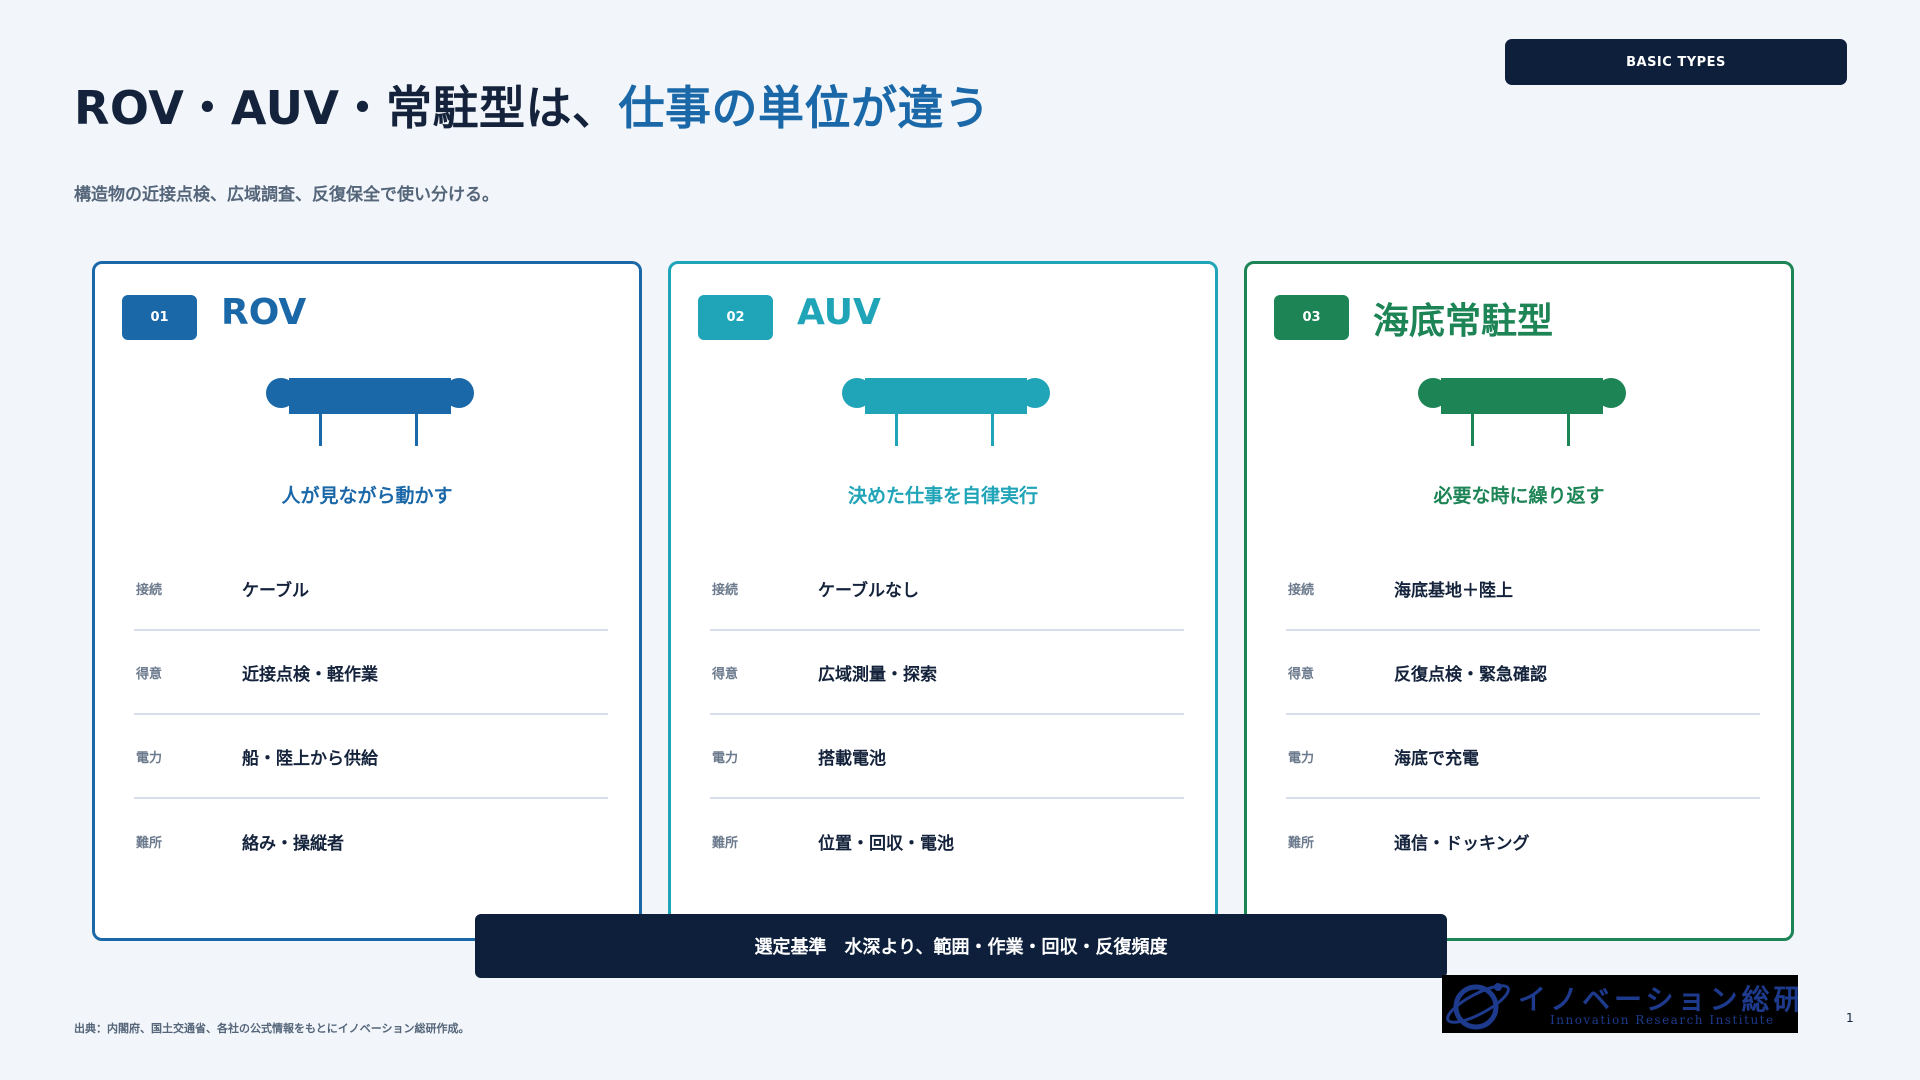 This screenshot has width=1920, height=1080. I want to click on logo-subtitle: Innovation Research Institute, so click(1662, 1020).